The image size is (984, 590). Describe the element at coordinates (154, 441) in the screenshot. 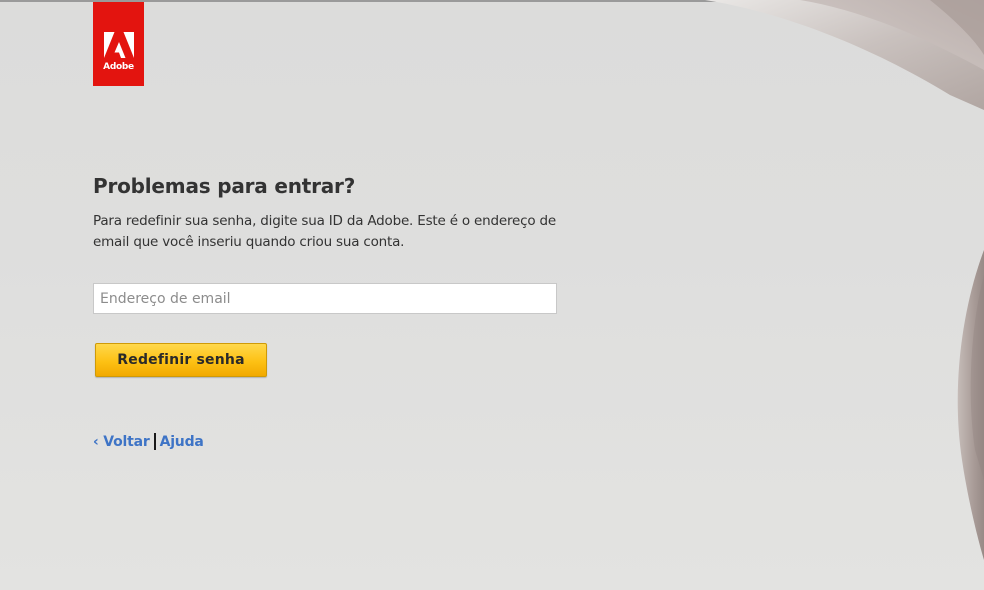

I see `link-separator` at that location.